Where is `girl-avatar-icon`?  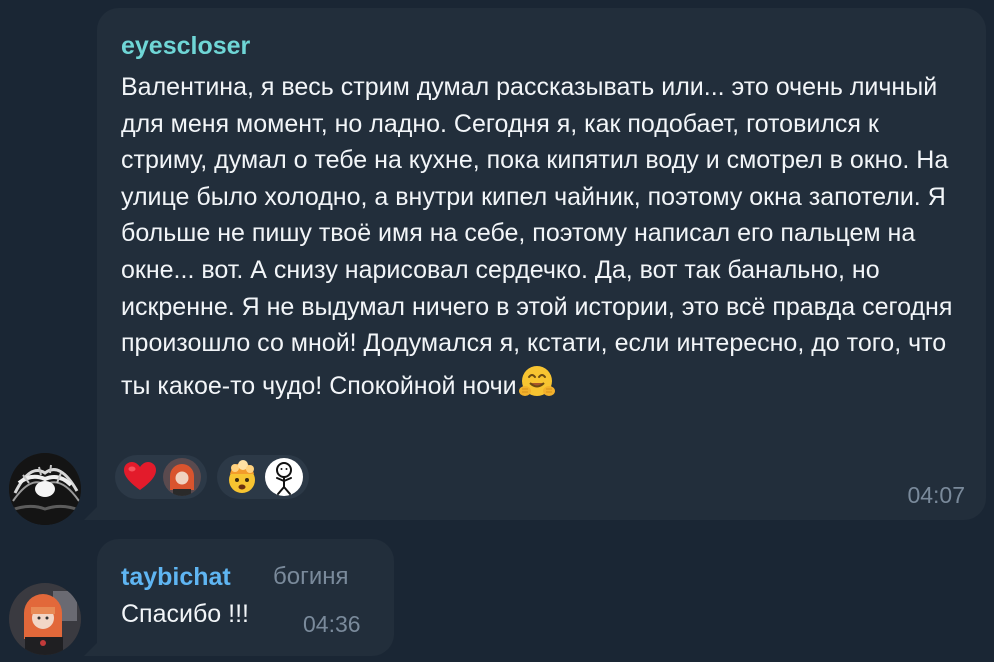
girl-avatar-icon is located at coordinates (182, 477).